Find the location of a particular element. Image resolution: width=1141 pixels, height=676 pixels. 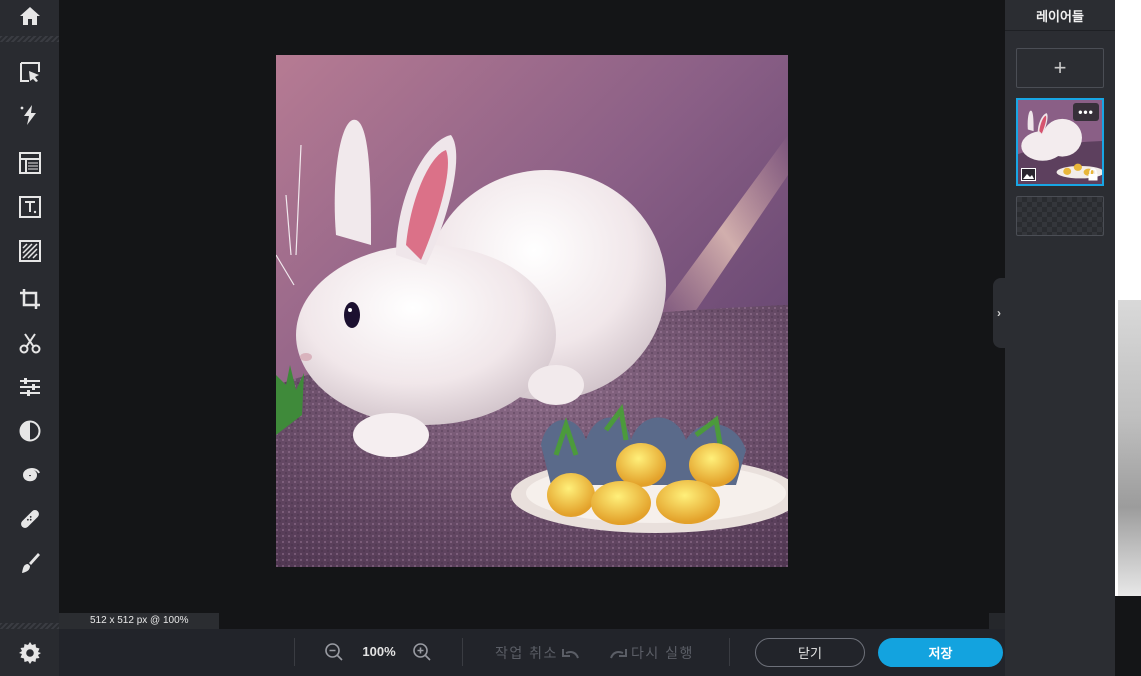

zoom-level: 100% is located at coordinates (379, 651).